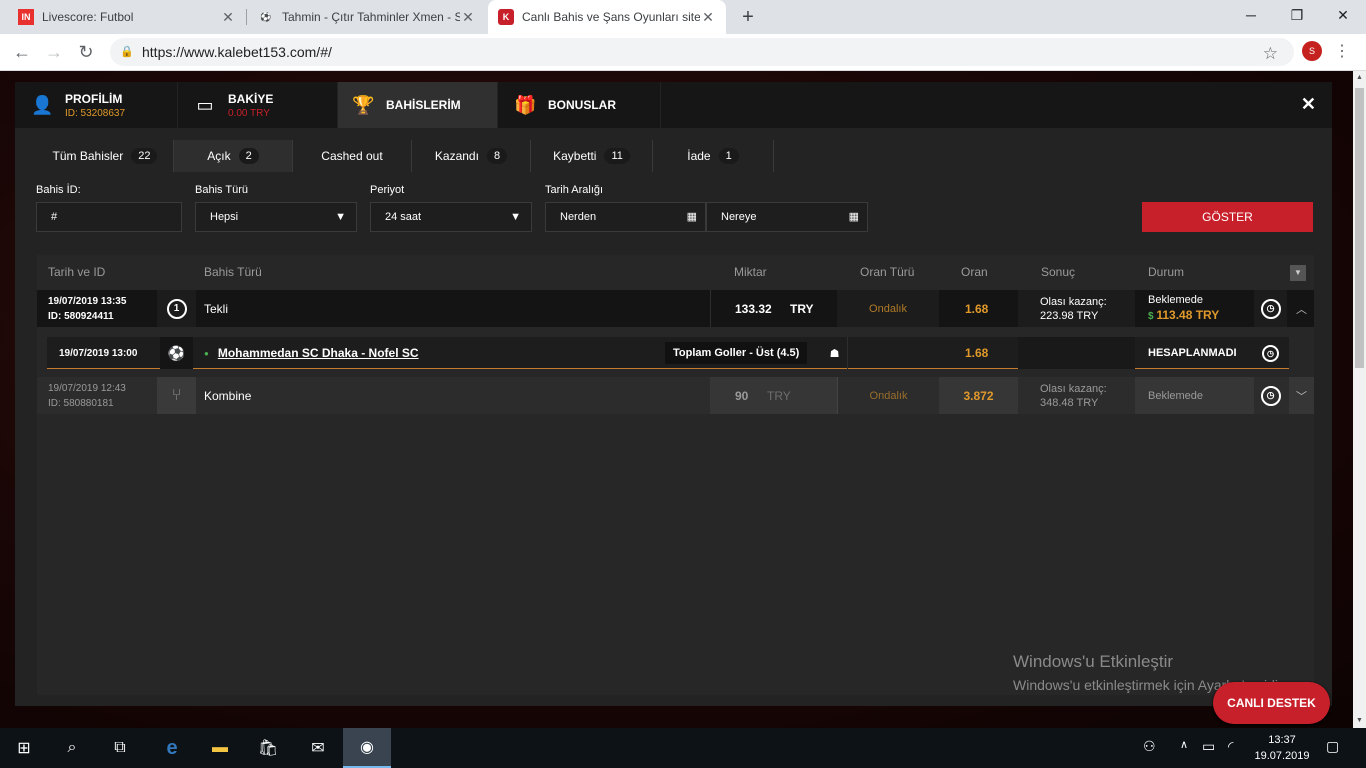 This screenshot has width=1366, height=768. I want to click on filter-count: 22, so click(144, 156).